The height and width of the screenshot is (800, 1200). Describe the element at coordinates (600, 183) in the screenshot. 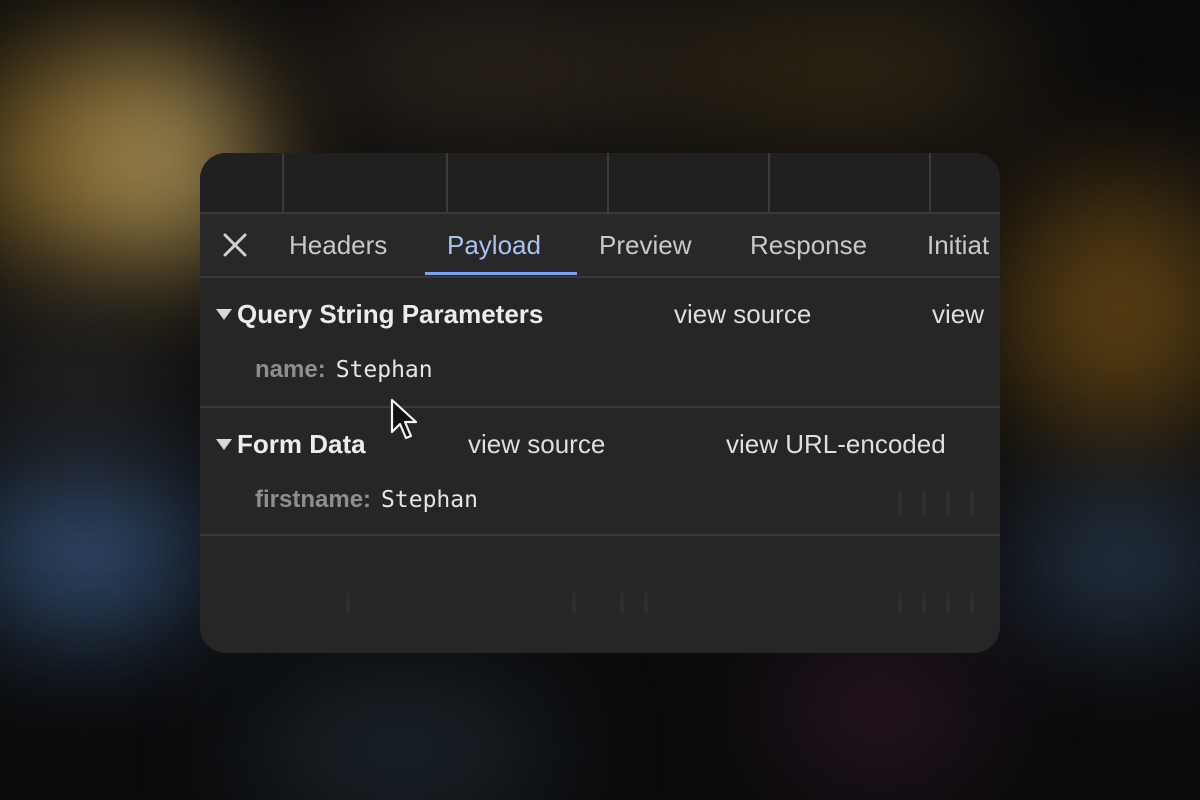

I see `request-table-header-strip` at that location.